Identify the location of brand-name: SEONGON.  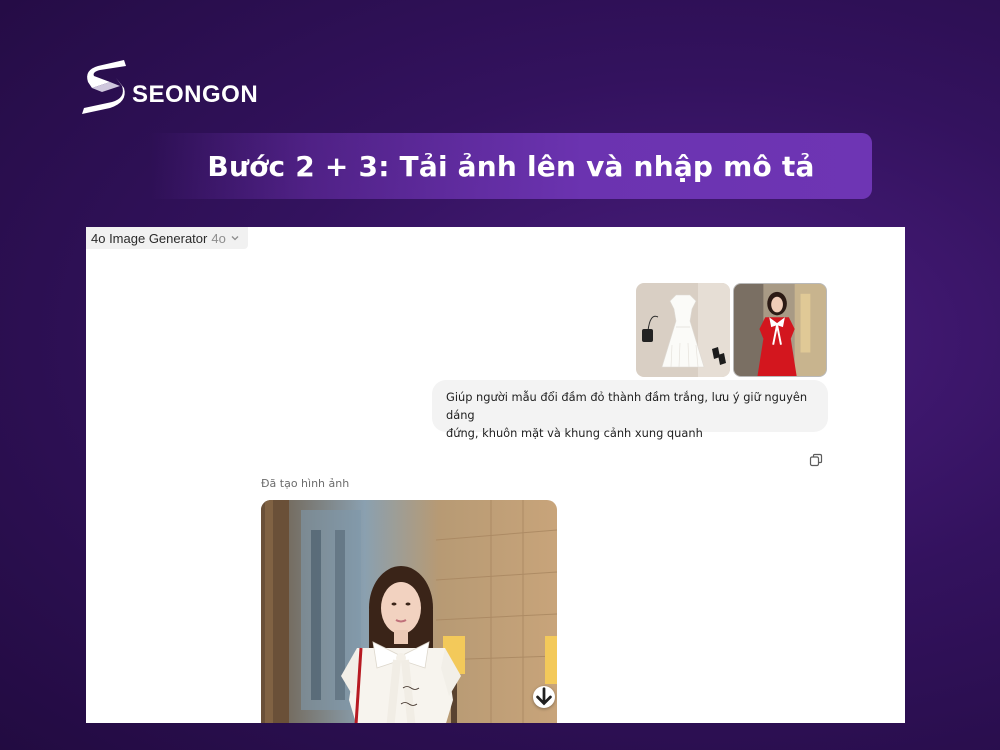
(195, 94).